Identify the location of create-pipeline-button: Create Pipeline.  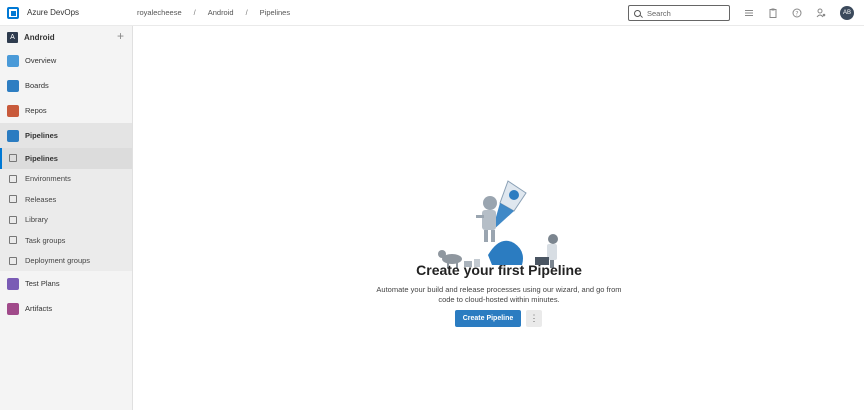
(488, 318).